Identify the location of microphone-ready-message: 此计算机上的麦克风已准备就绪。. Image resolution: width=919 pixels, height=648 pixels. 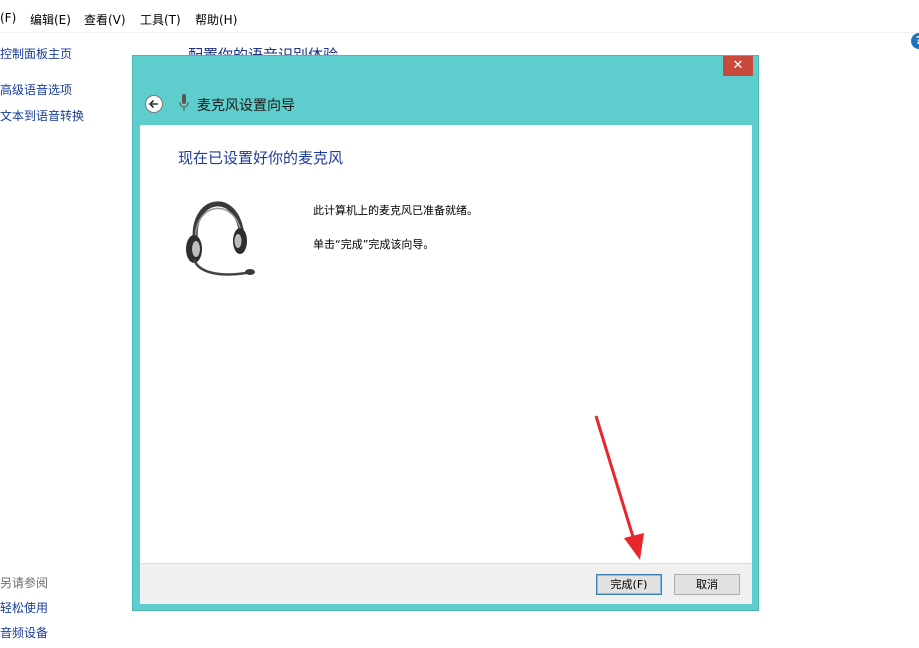
(395, 210).